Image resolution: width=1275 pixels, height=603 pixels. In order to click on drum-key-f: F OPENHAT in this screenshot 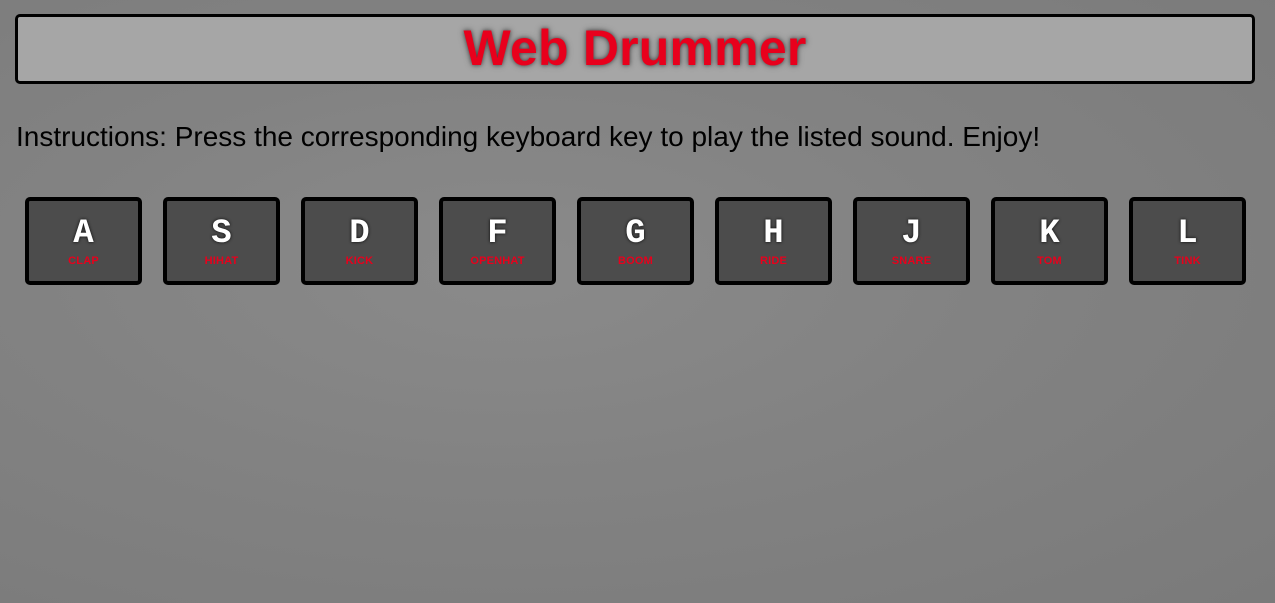, I will do `click(497, 241)`.